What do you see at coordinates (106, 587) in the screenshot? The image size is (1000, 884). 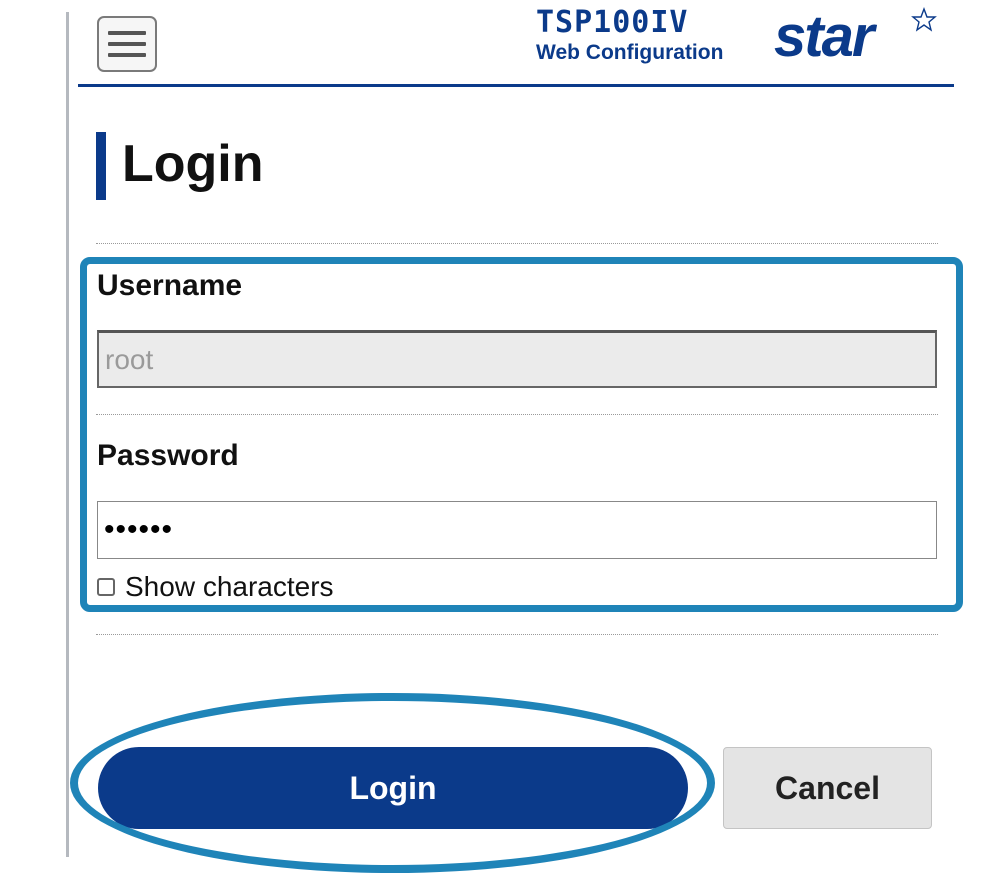 I see `show-characters-checkbox` at bounding box center [106, 587].